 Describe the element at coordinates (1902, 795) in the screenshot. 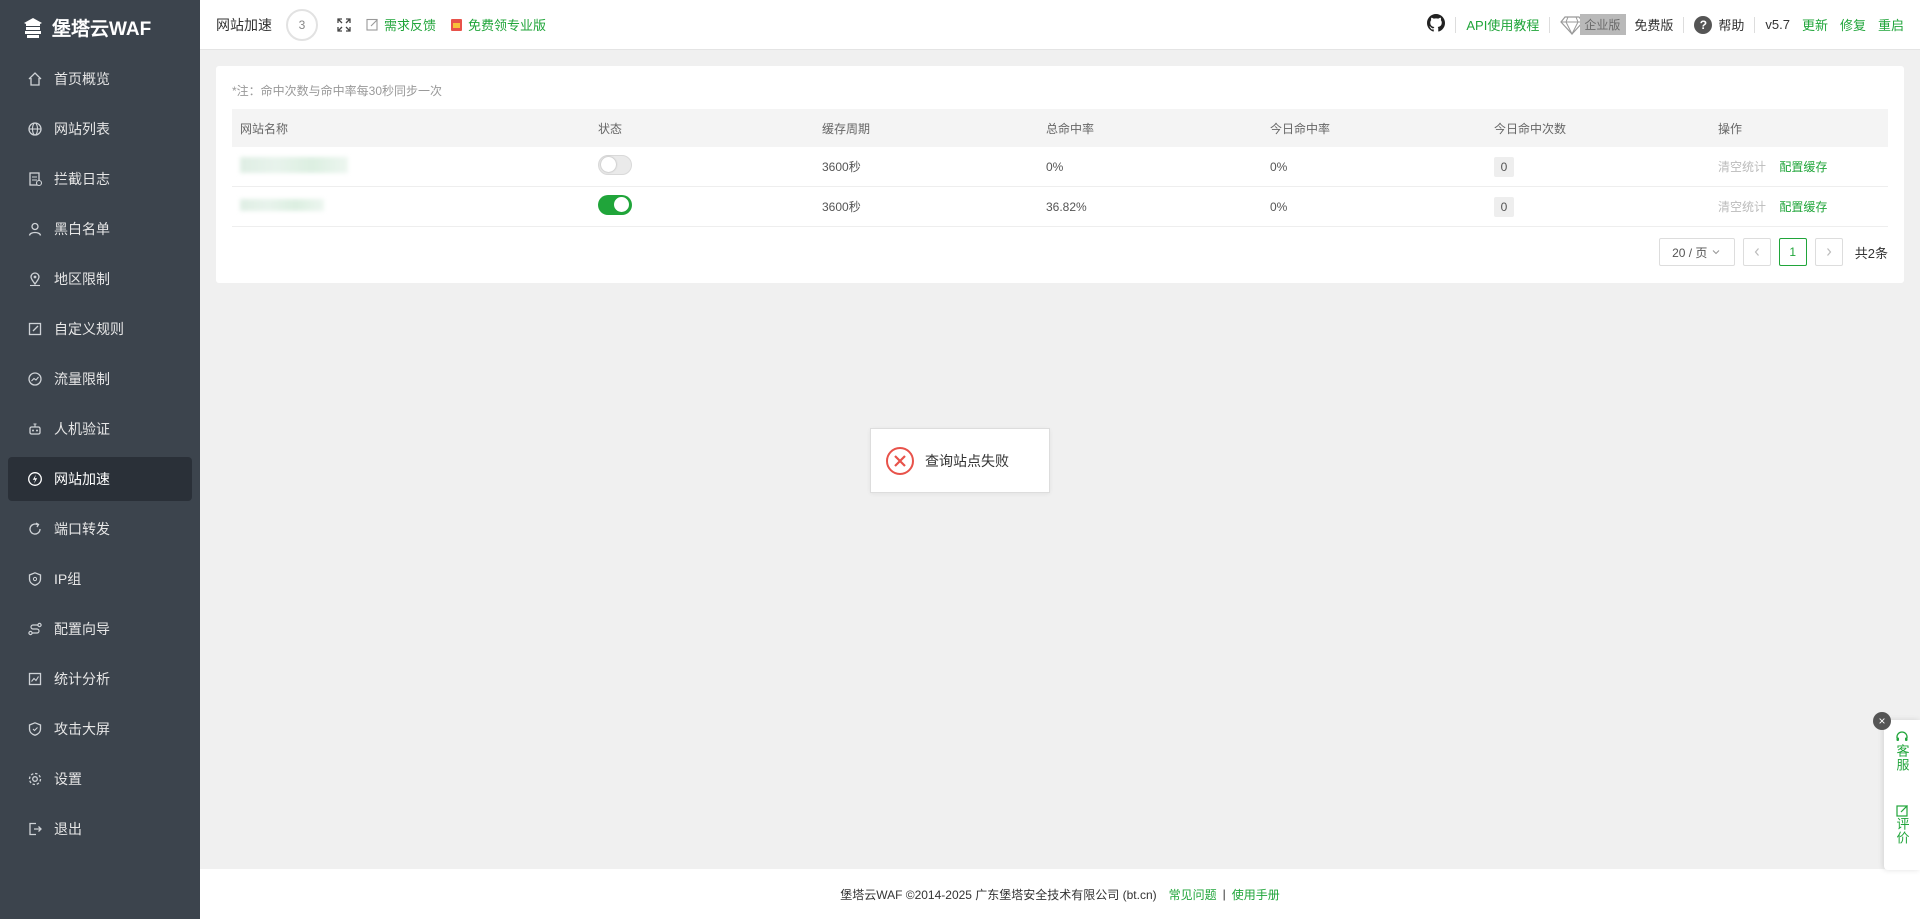

I see `floating-service-panel: 客服 评价` at that location.